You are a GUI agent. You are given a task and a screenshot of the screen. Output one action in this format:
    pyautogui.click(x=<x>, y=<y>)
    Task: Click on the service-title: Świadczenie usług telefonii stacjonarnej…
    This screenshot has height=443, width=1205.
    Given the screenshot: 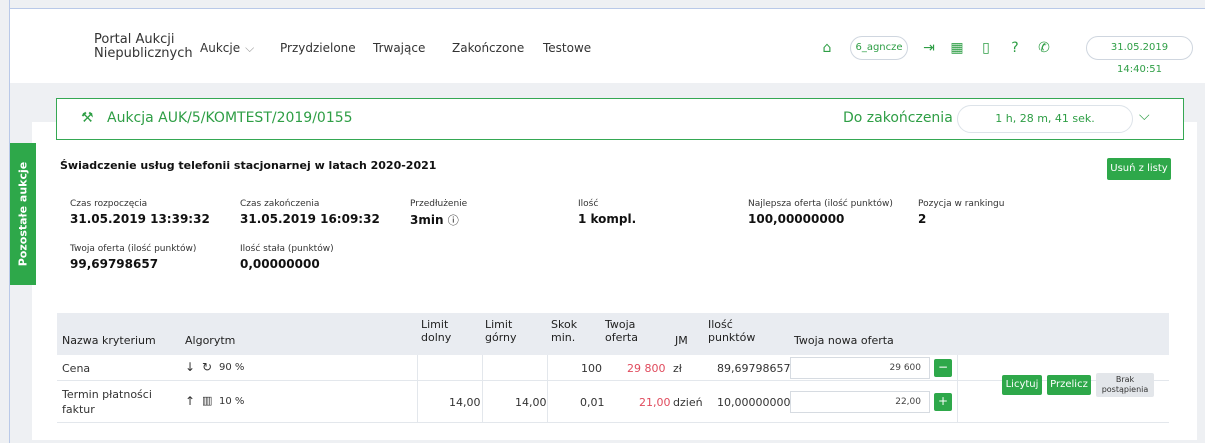 What is the action you would take?
    pyautogui.click(x=248, y=165)
    